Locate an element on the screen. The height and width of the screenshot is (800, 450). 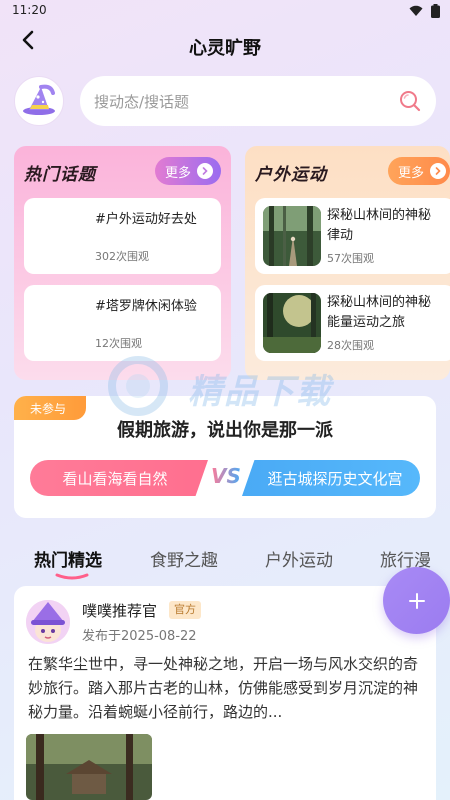
vote-option-right-button: 逛古城探历史文化宫 is located at coordinates (331, 478).